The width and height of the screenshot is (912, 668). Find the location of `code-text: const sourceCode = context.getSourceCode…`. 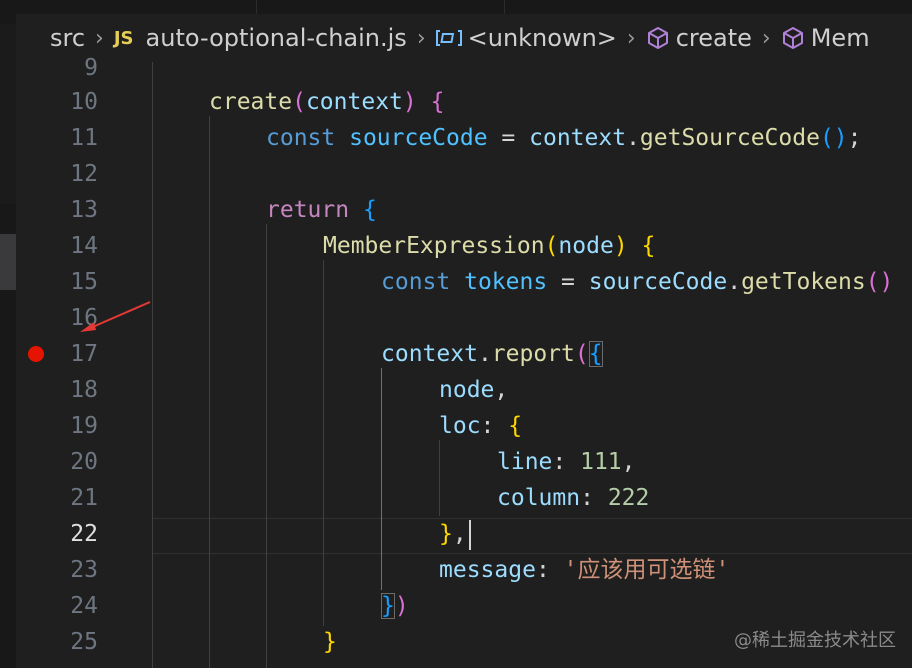

code-text: const sourceCode = context.getSourceCode… is located at coordinates (564, 138).